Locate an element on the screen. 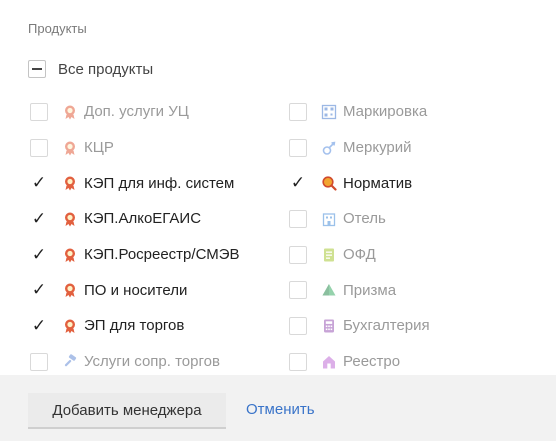 The image size is (556, 441). product-label: ЭП для торгов is located at coordinates (134, 326).